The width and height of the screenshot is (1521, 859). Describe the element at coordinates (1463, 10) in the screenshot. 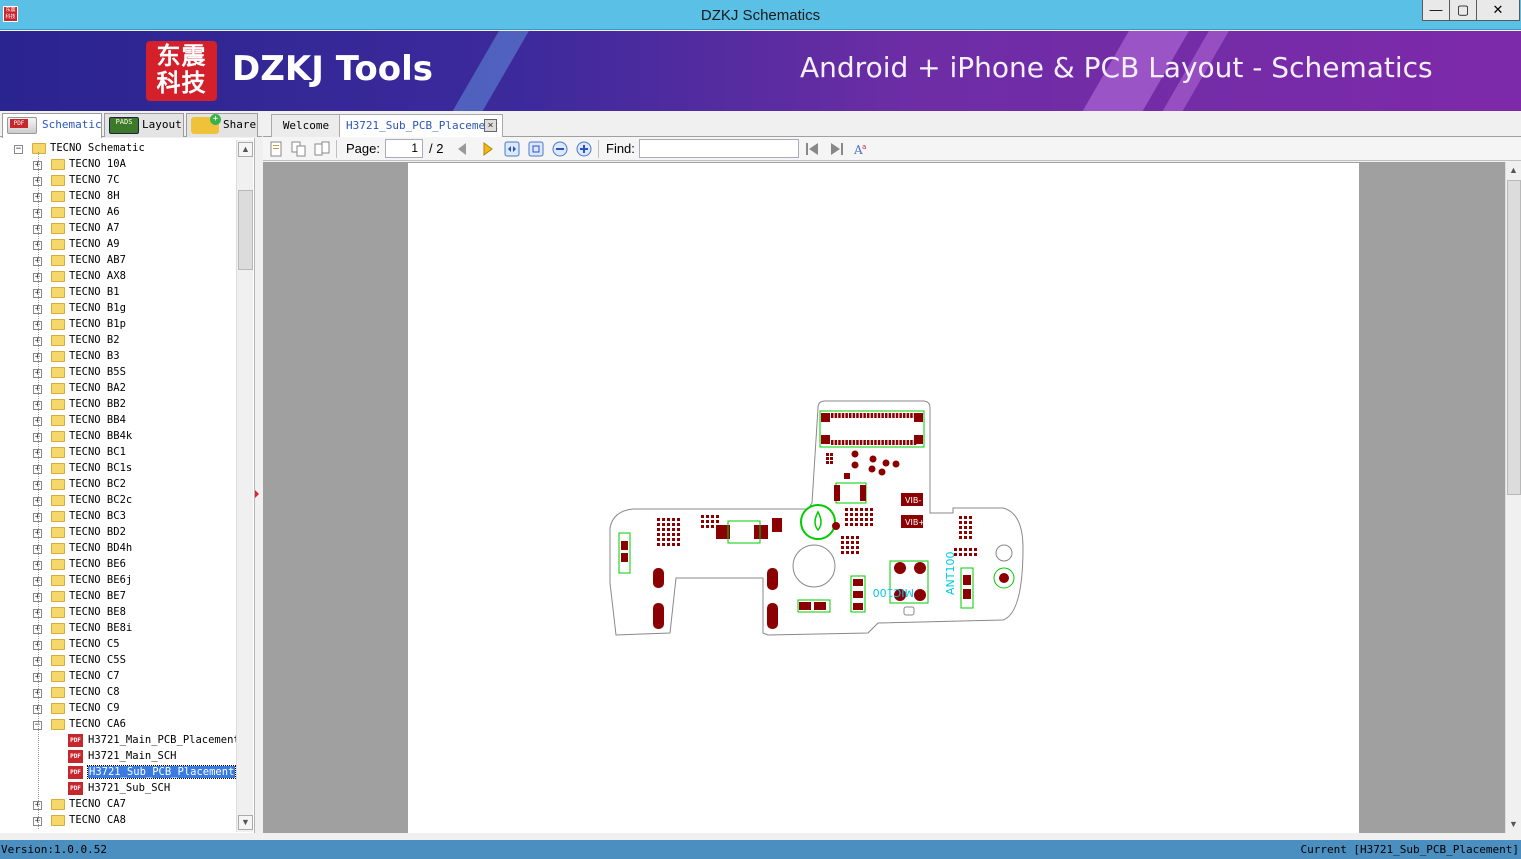

I see `maximize-button: ▢` at that location.